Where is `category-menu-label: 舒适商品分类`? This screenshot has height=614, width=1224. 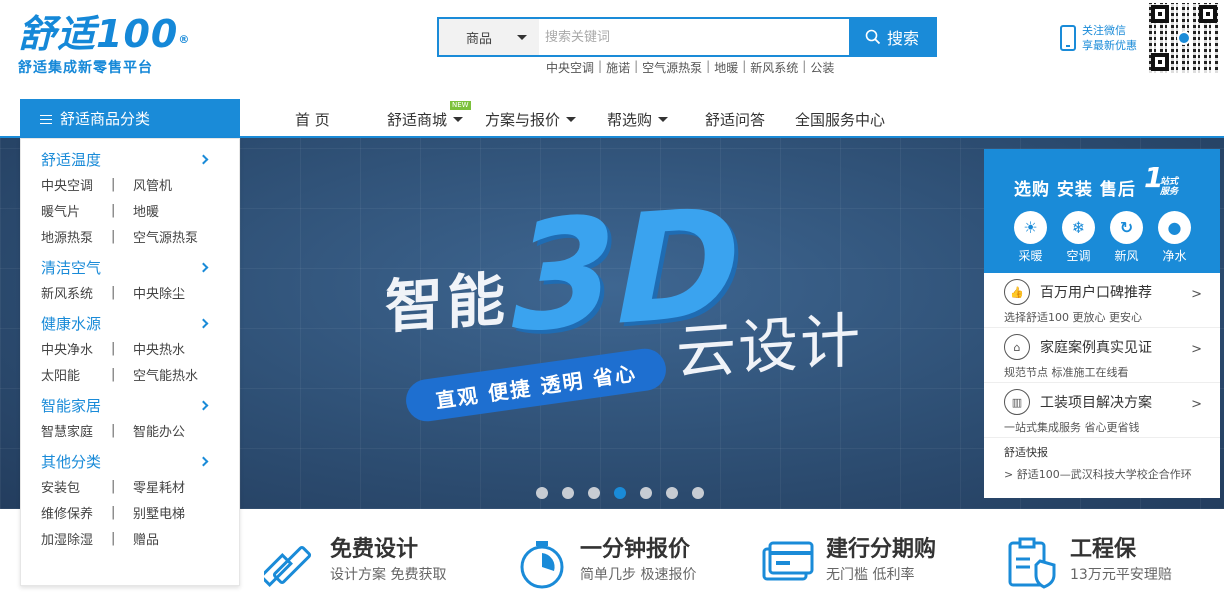 category-menu-label: 舒适商品分类 is located at coordinates (105, 119).